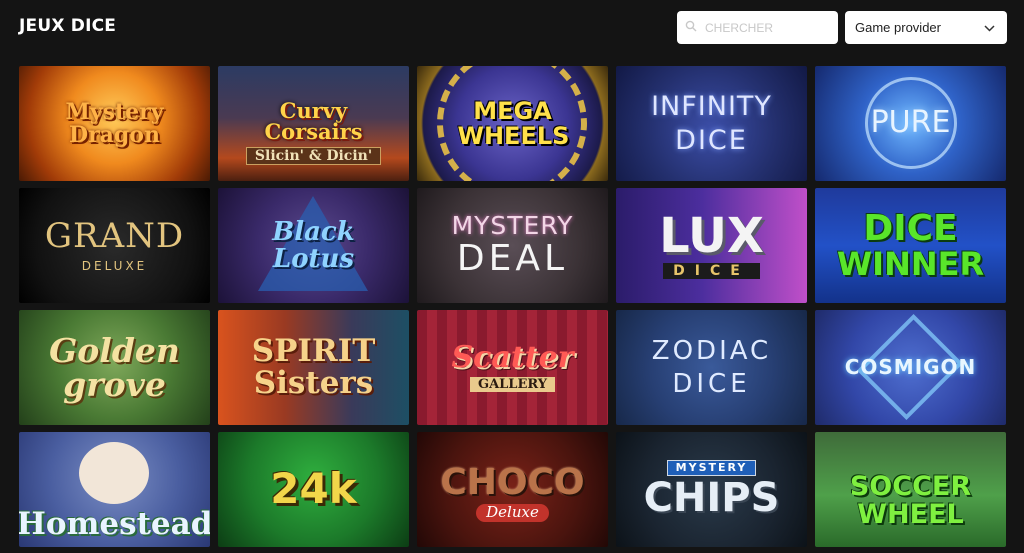 The image size is (1024, 553). I want to click on bear-character, so click(114, 473).